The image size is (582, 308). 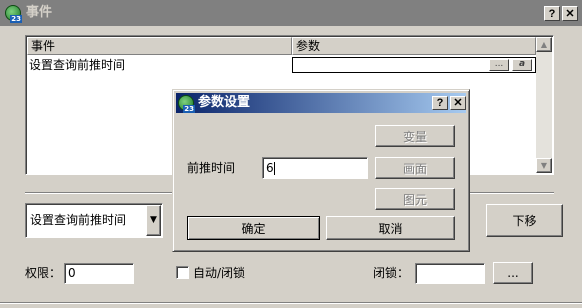 I want to click on dialog-title: 参数设置, so click(x=224, y=102).